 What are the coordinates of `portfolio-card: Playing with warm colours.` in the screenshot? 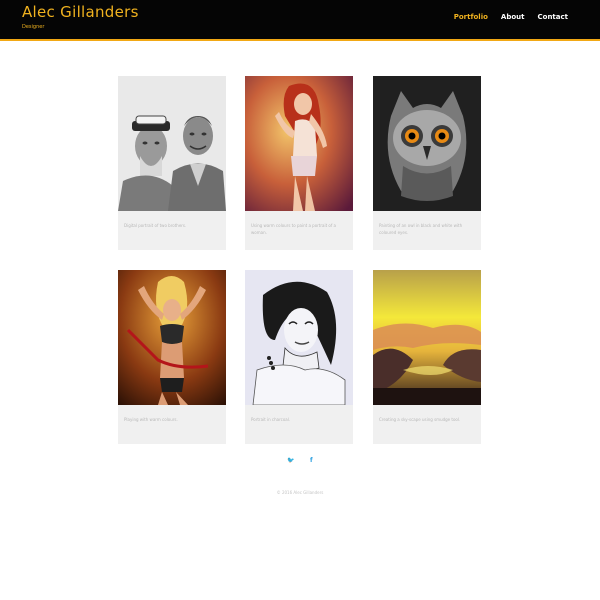 It's located at (172, 357).